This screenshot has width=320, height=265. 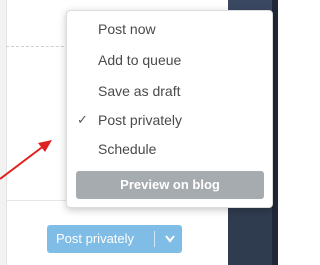 What do you see at coordinates (127, 29) in the screenshot?
I see `menu-item-label: Post now` at bounding box center [127, 29].